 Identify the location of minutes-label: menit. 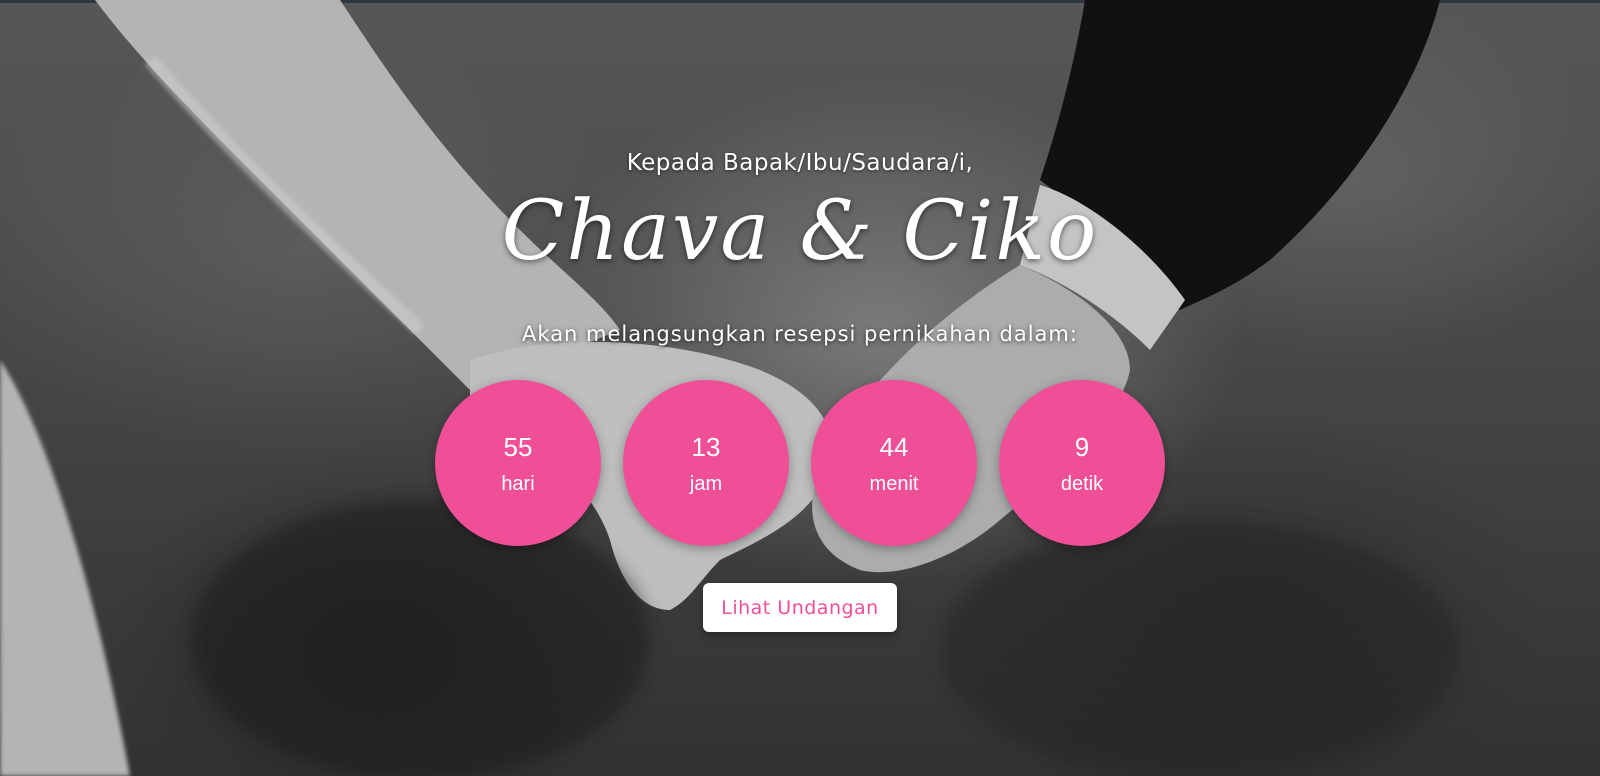
(894, 484).